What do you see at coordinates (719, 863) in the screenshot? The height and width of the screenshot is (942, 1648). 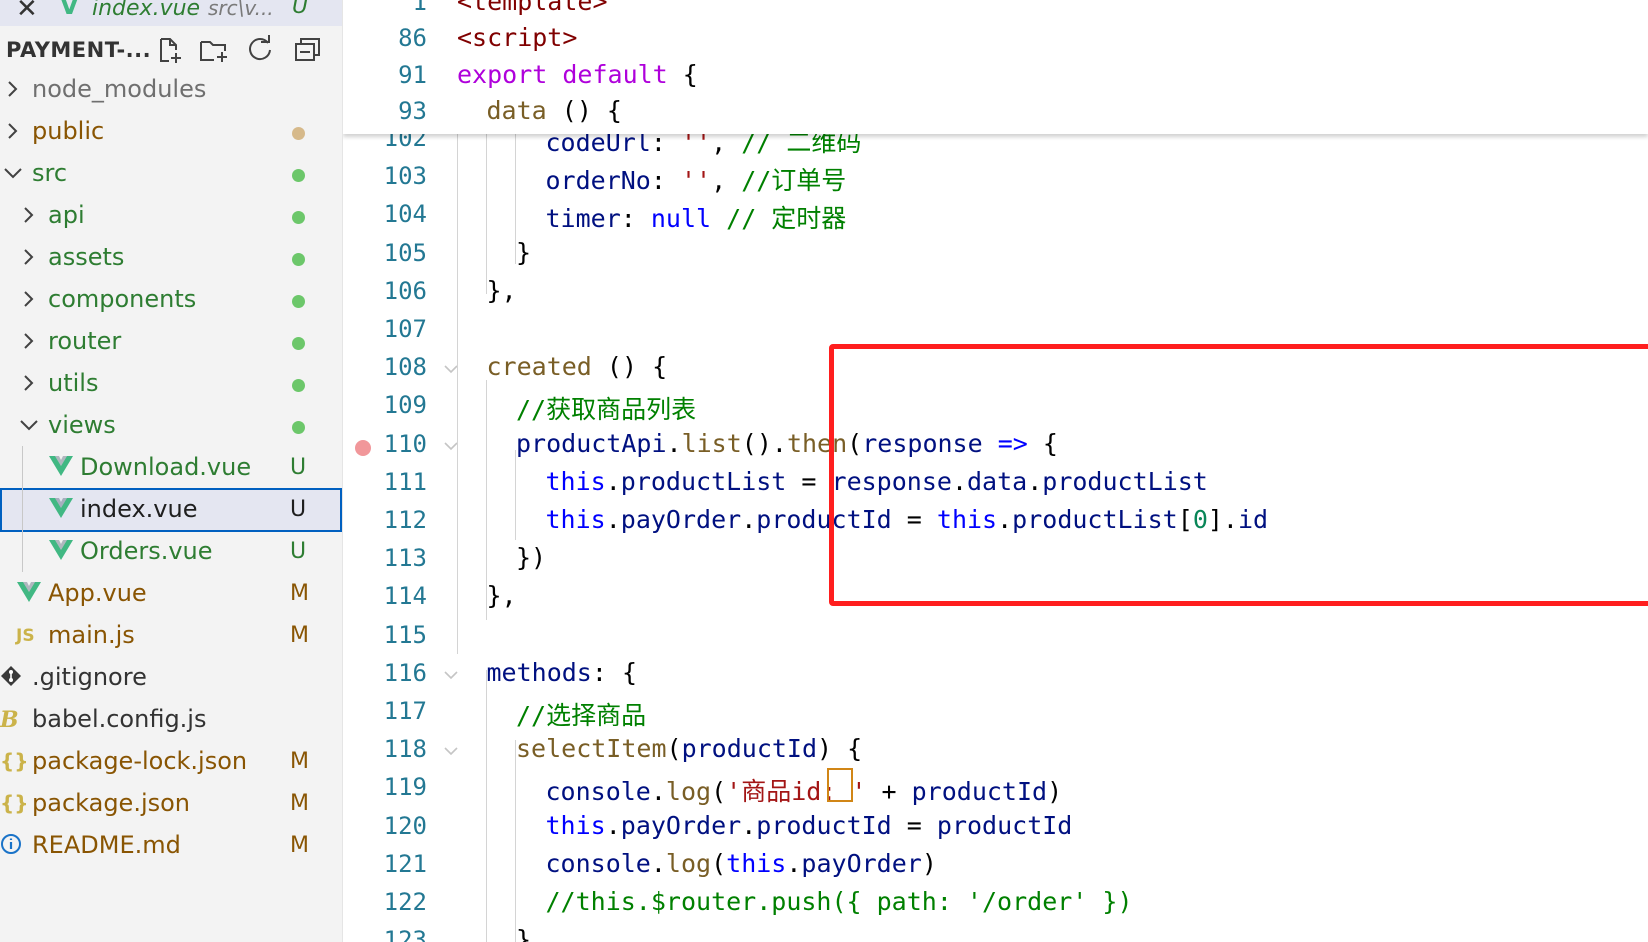 I see `code-token: (` at bounding box center [719, 863].